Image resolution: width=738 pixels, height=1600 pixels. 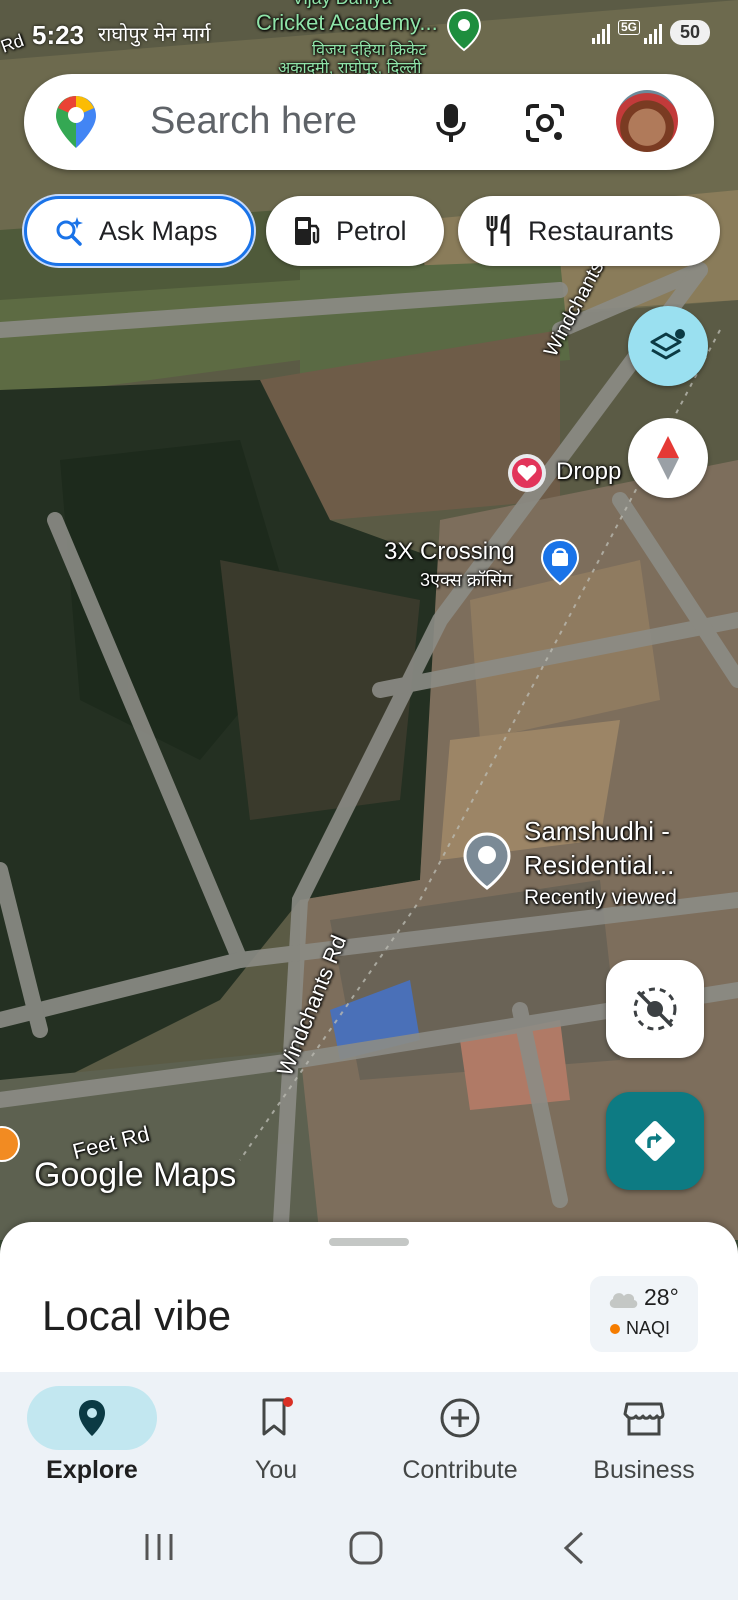 I want to click on layers-button, so click(x=668, y=346).